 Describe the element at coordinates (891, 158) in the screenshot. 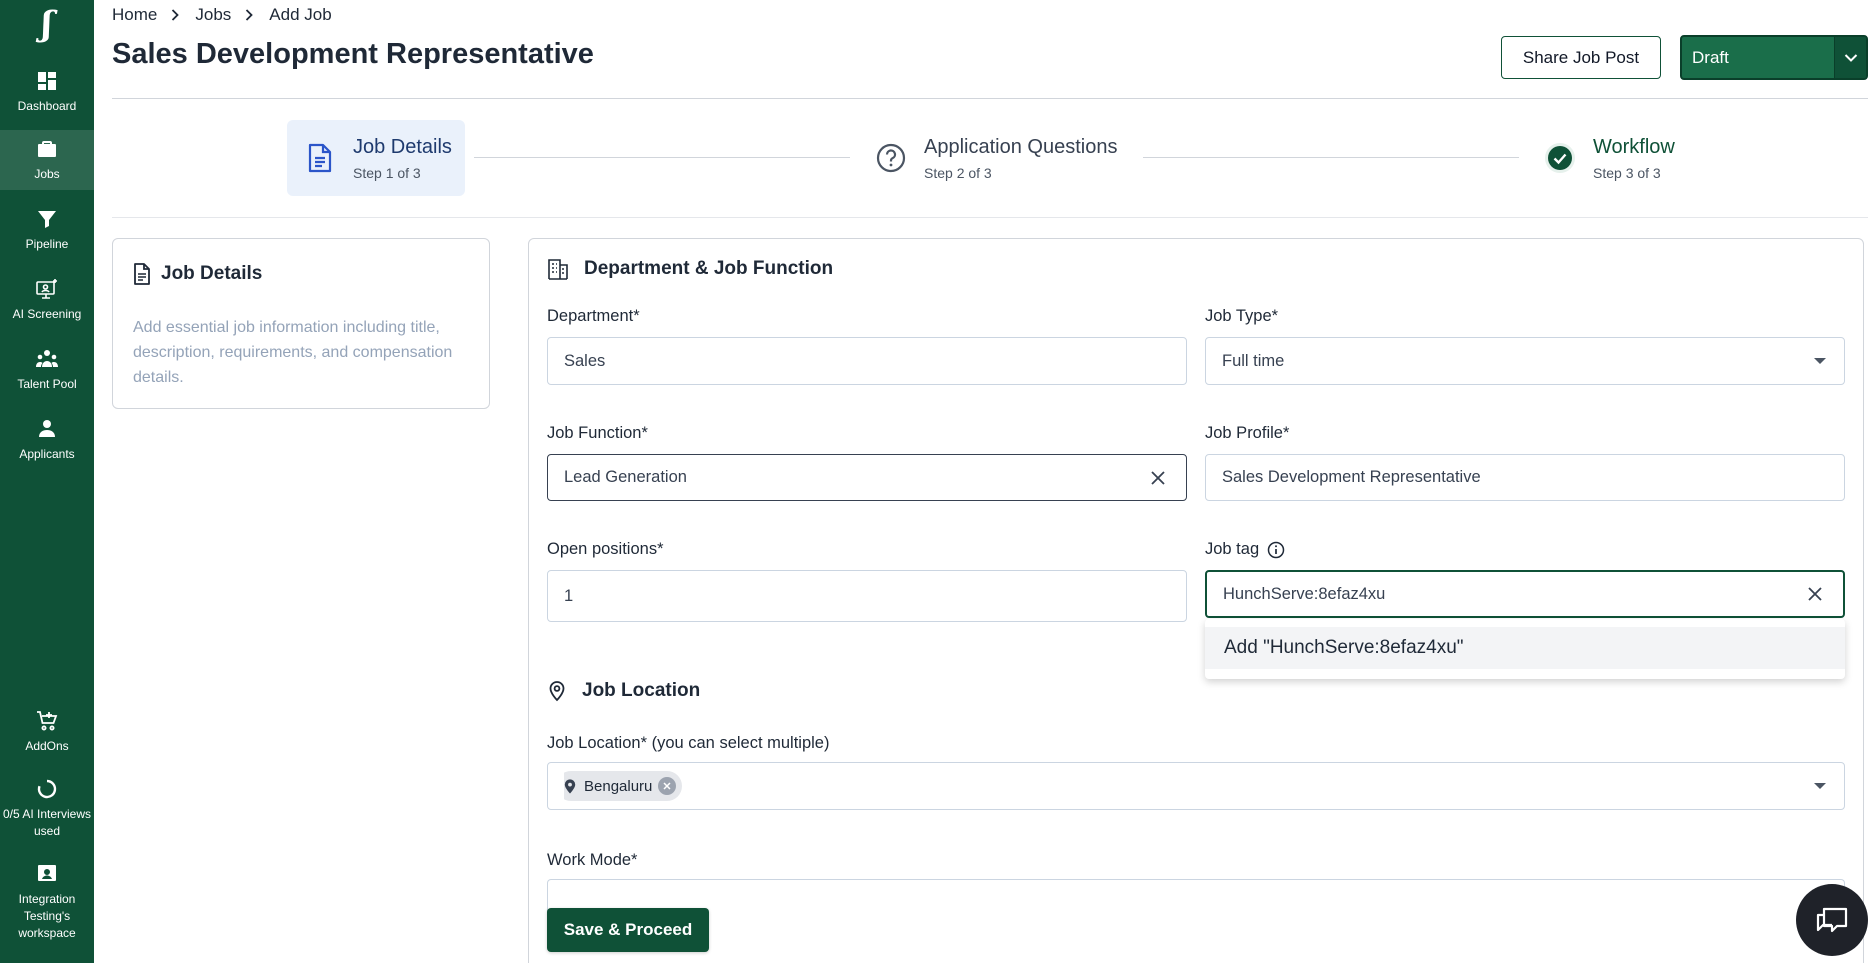

I see `question-icon` at that location.